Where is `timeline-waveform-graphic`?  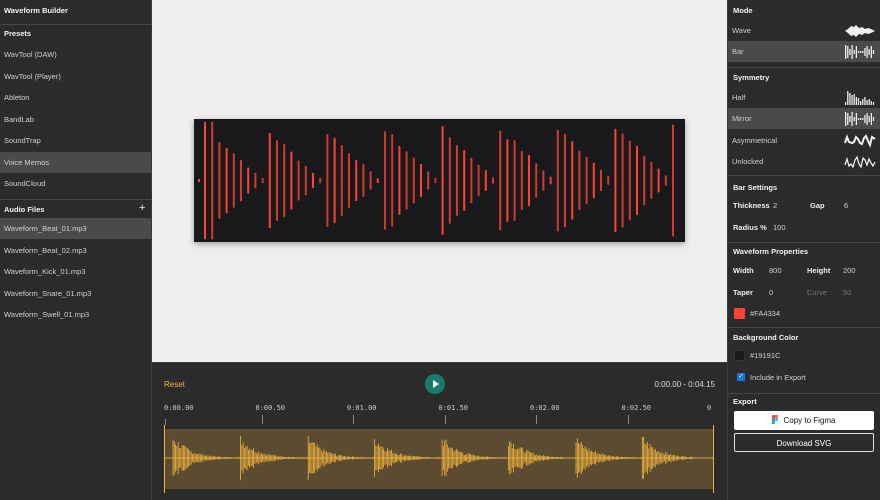
timeline-waveform-graphic is located at coordinates (439, 458).